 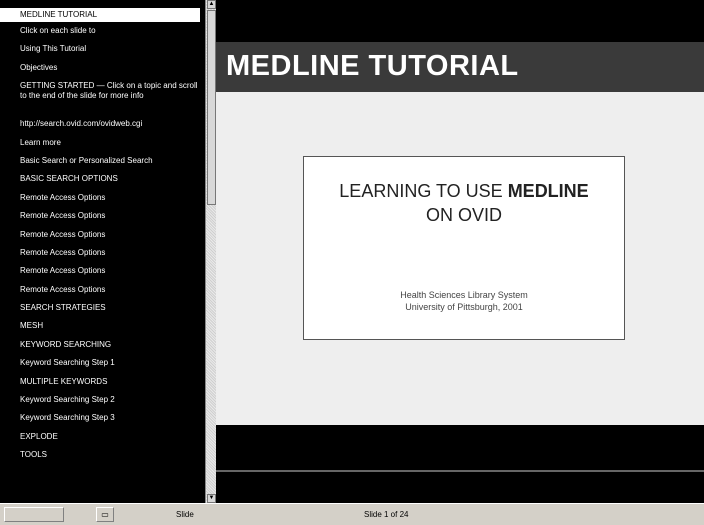 I want to click on heading-line2: ON OVID, so click(x=463, y=215).